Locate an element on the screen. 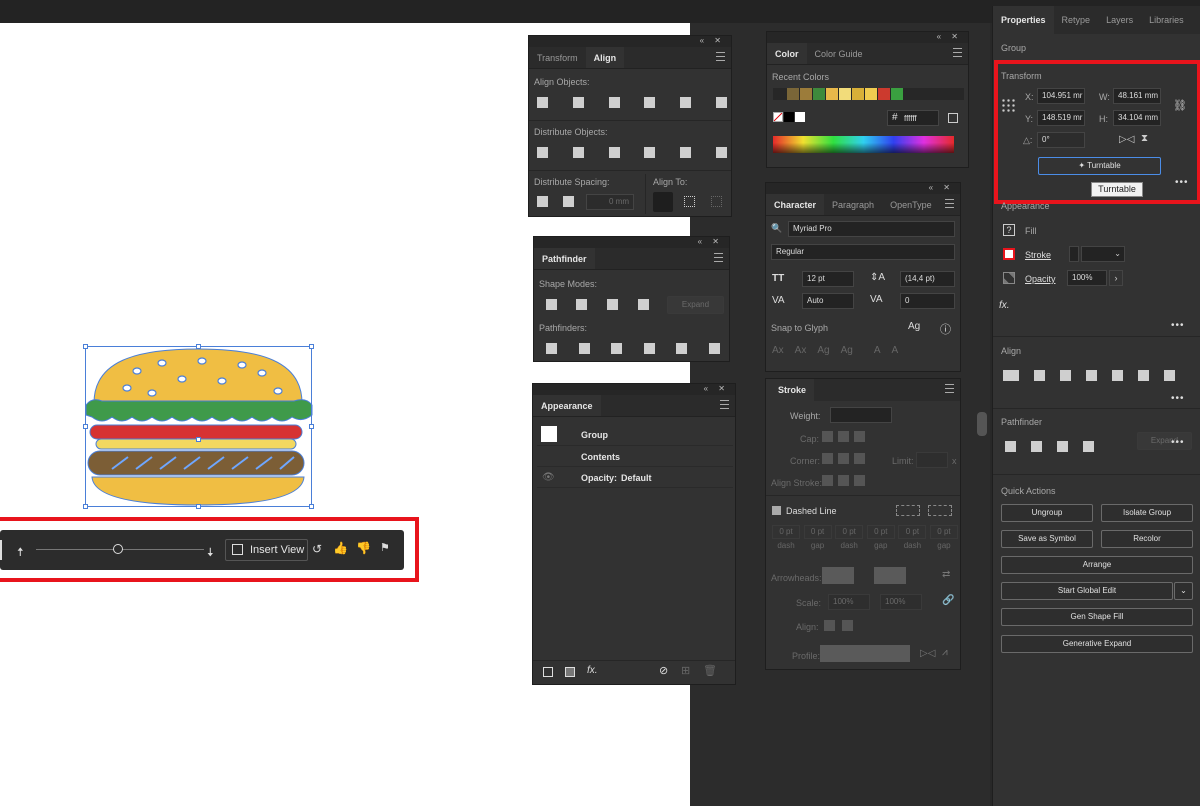 This screenshot has width=1200, height=806. none-swatch-icon is located at coordinates (778, 117).